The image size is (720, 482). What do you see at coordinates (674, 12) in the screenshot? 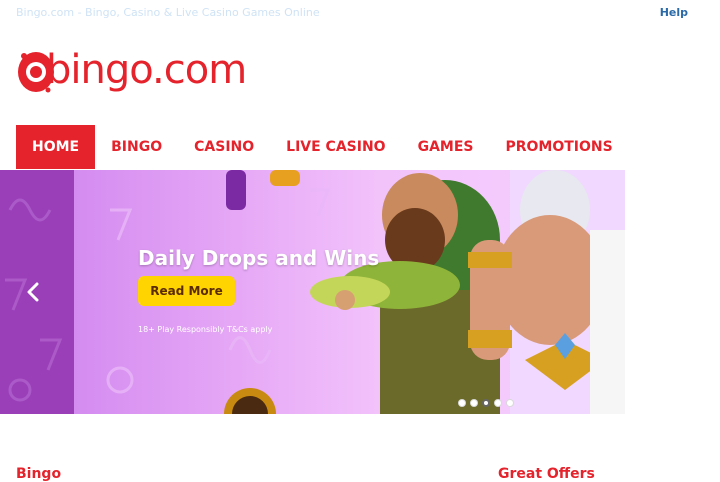
I see `help-link: Help` at bounding box center [674, 12].